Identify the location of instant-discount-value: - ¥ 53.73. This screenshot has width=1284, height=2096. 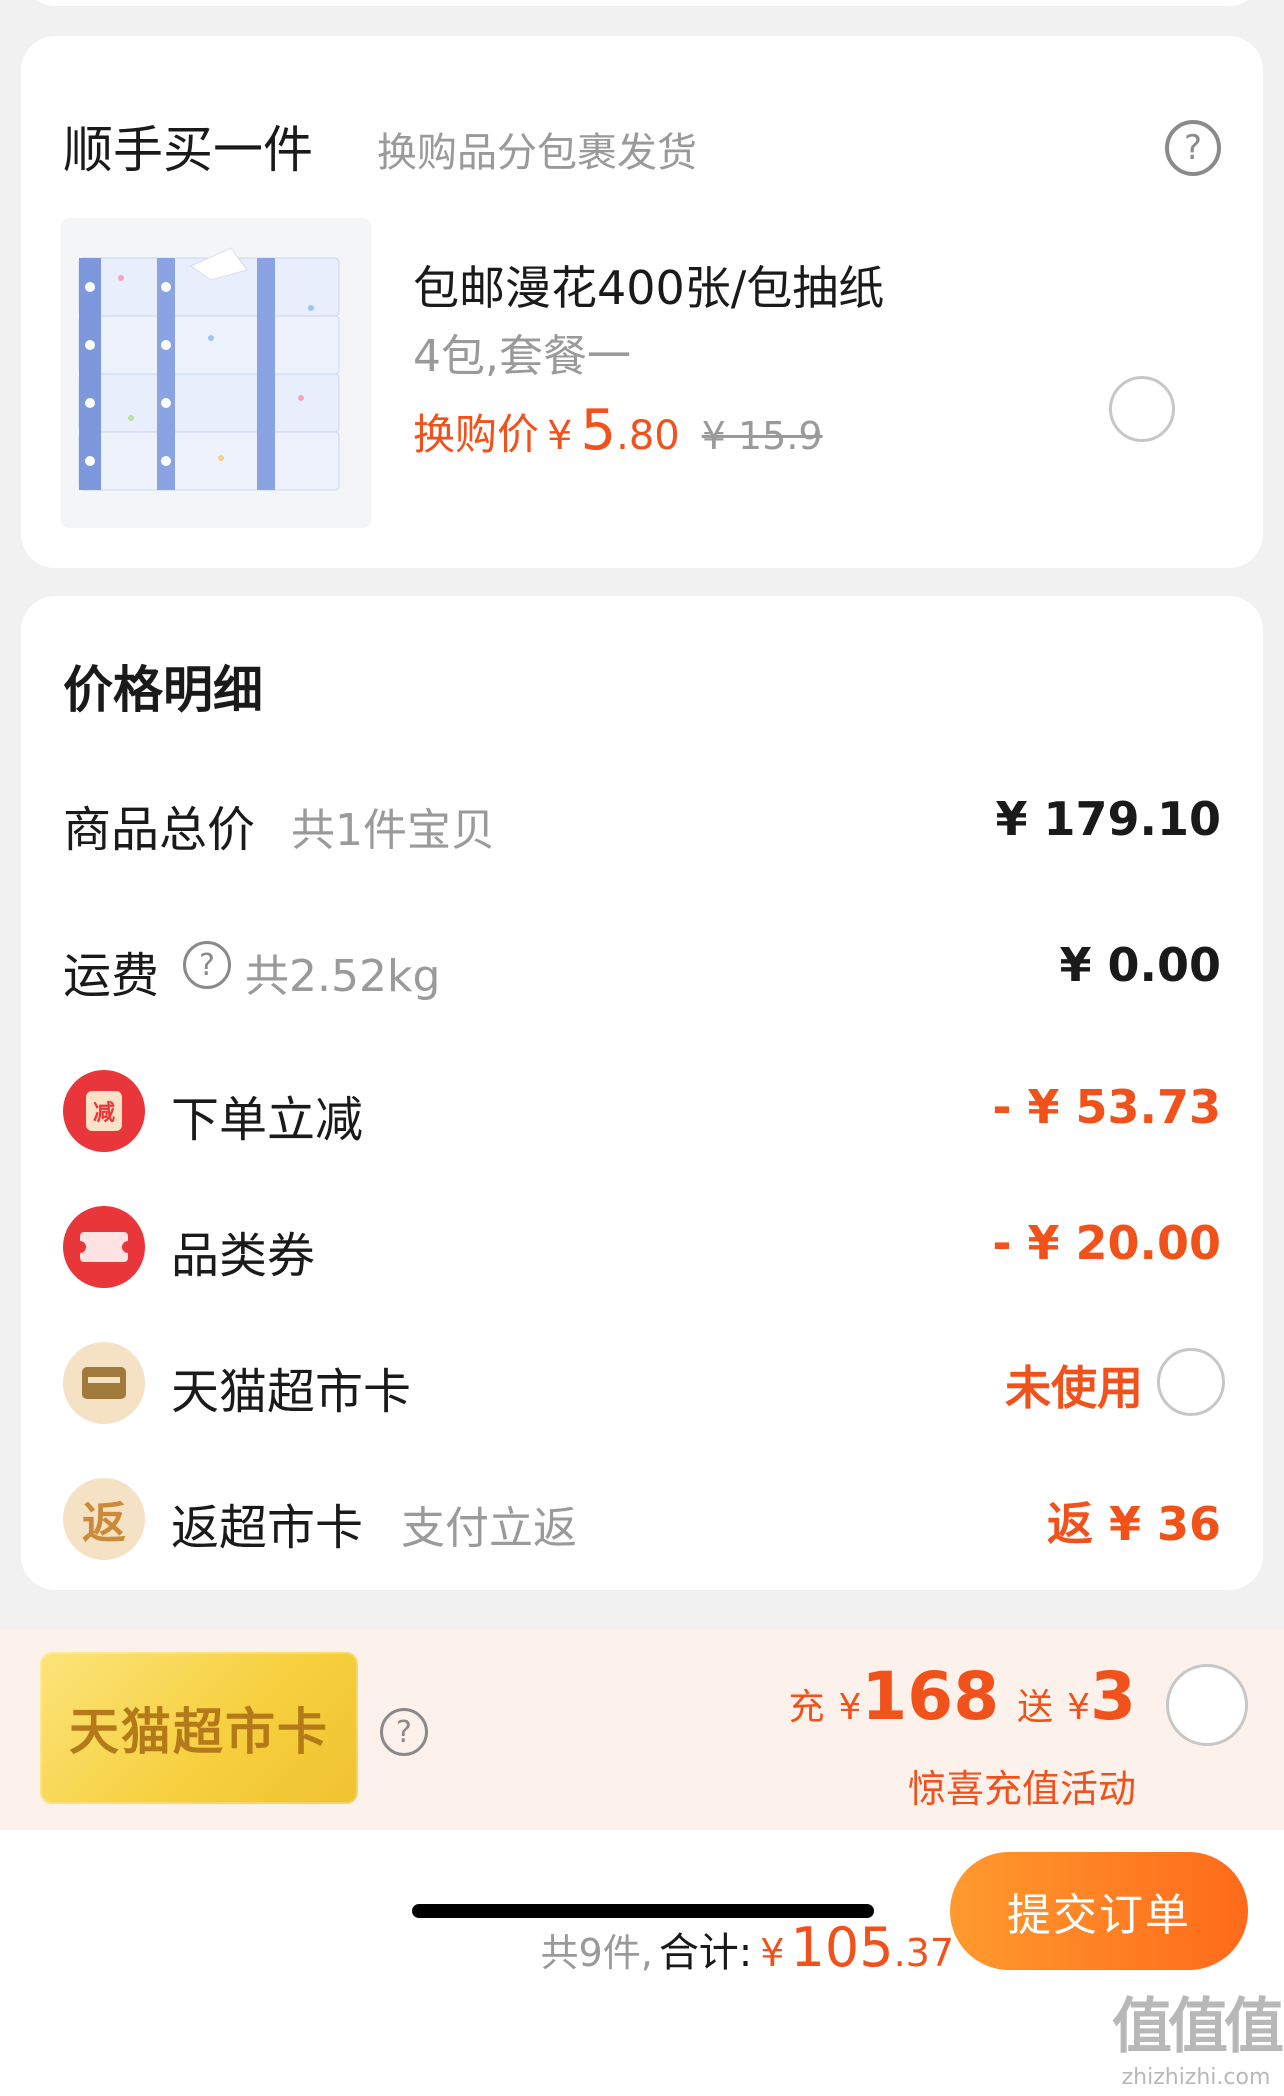
(1106, 1107).